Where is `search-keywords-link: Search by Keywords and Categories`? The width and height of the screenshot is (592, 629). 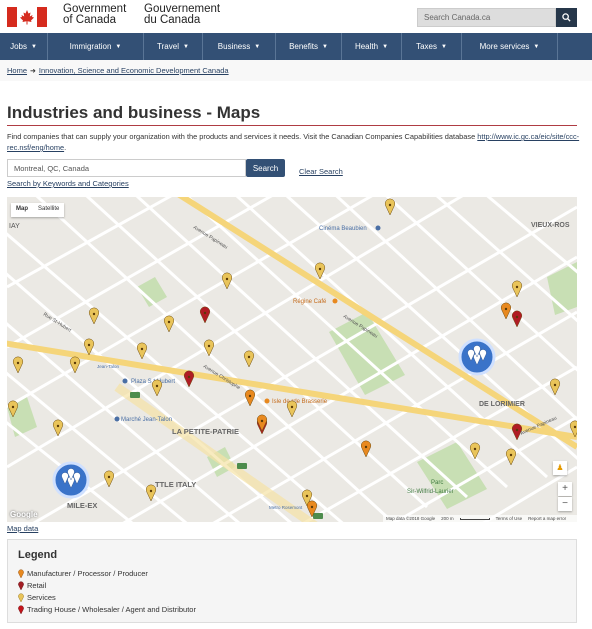 search-keywords-link: Search by Keywords and Categories is located at coordinates (68, 183).